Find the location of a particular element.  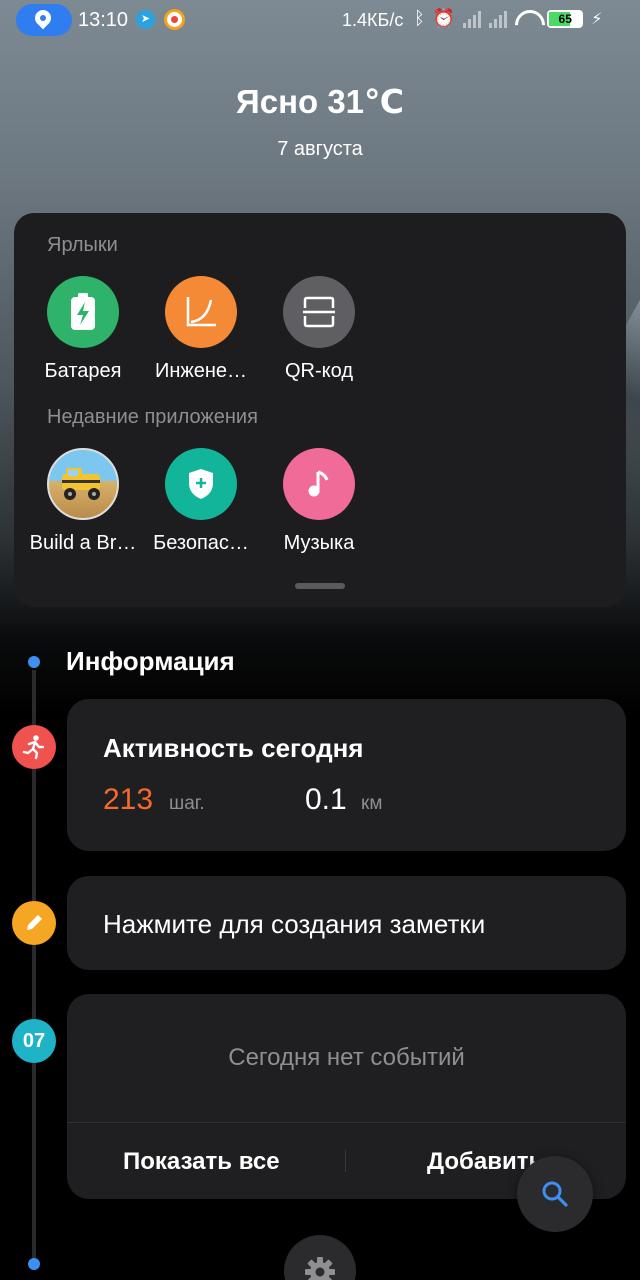

shortcut-label: Батарея is located at coordinates (83, 371).